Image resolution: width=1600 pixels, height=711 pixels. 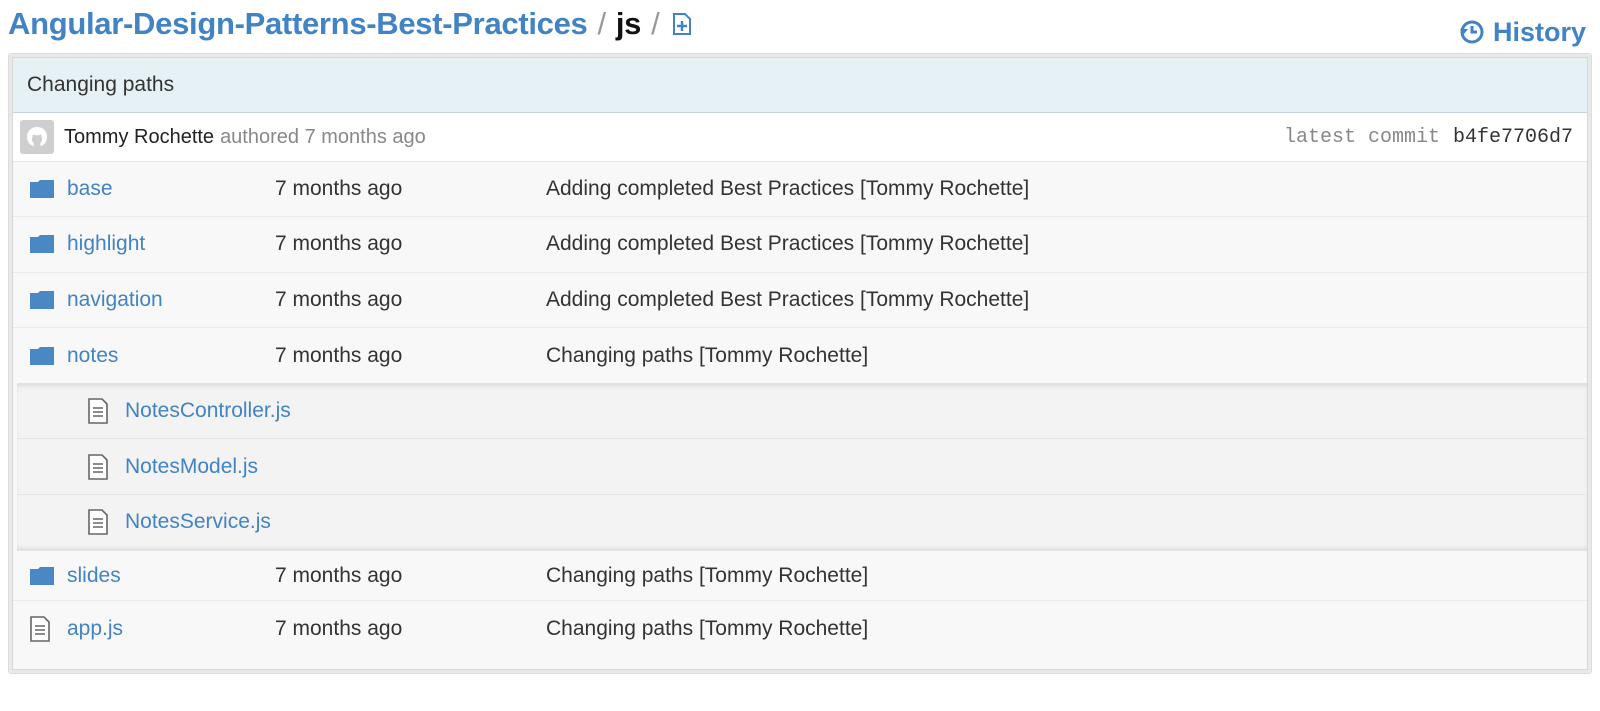 What do you see at coordinates (1361, 137) in the screenshot?
I see `latest-commit-label: latest commit` at bounding box center [1361, 137].